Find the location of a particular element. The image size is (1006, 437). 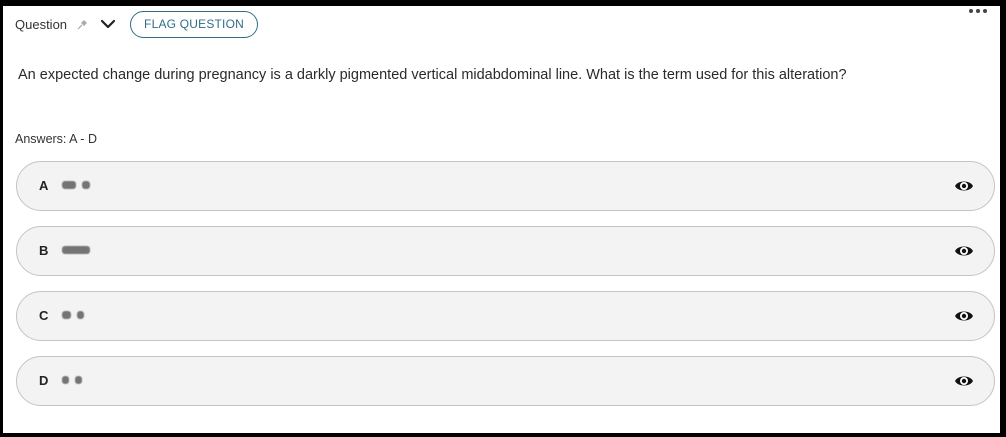

answer-option-d: D is located at coordinates (505, 381).